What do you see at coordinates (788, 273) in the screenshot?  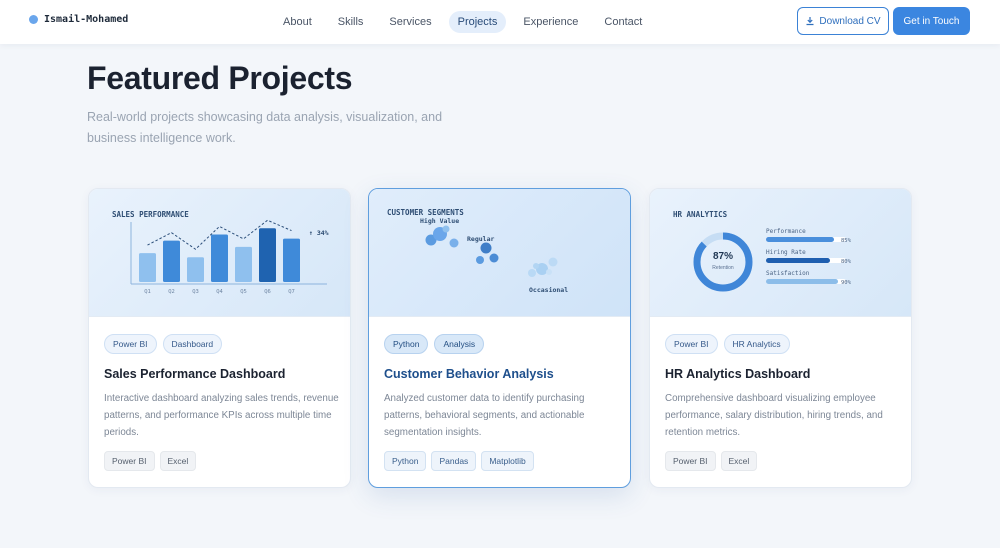 I see `hr-metric-label: Satisfaction` at bounding box center [788, 273].